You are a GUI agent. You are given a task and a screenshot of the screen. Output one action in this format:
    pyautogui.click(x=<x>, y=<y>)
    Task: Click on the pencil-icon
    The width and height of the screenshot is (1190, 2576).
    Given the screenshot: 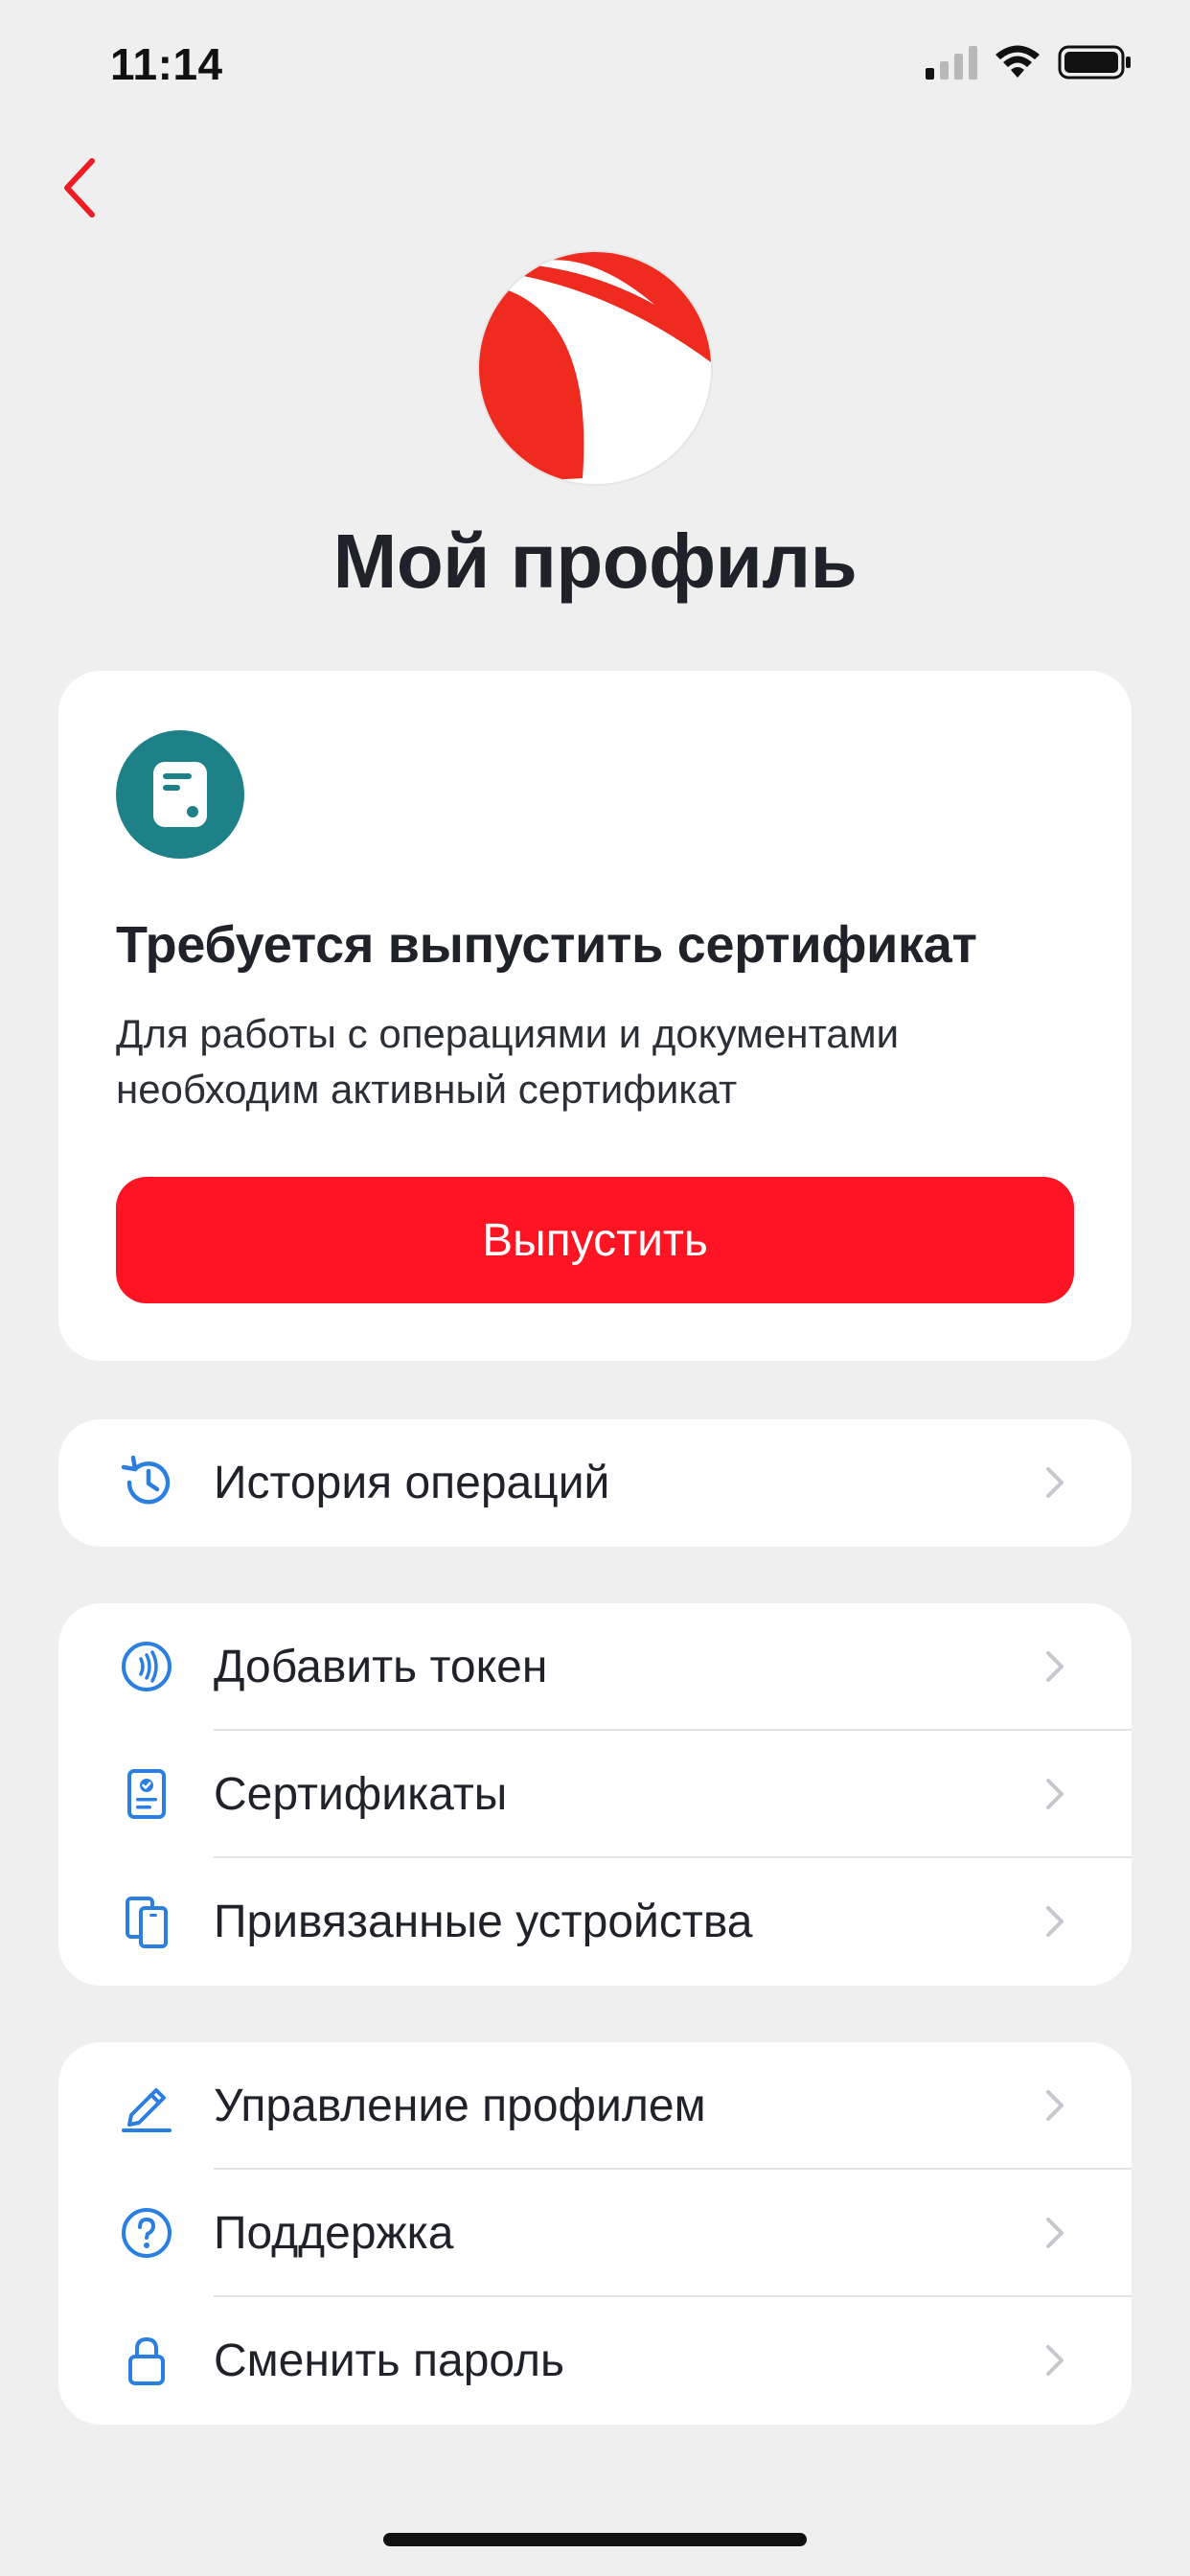 What is the action you would take?
    pyautogui.click(x=147, y=2105)
    